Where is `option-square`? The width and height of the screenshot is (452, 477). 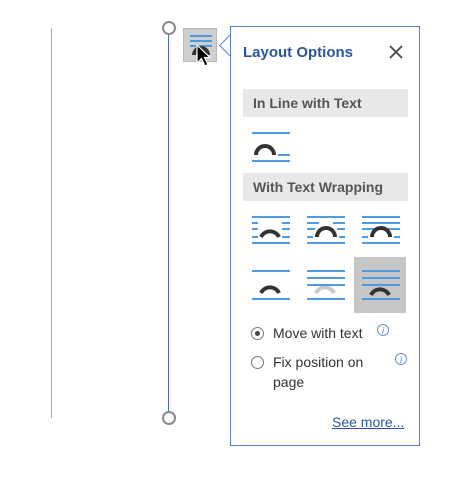 option-square is located at coordinates (270, 231).